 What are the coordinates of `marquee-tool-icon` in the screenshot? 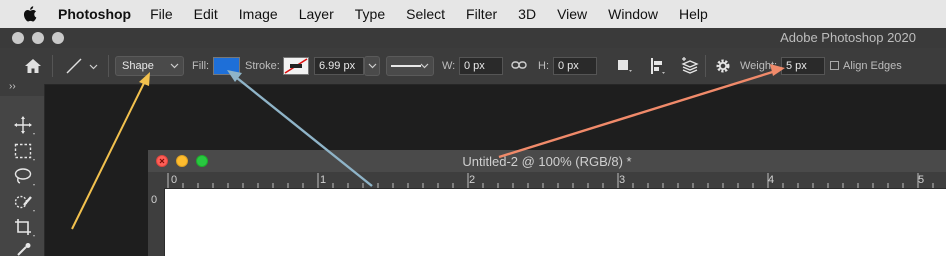 It's located at (25, 152).